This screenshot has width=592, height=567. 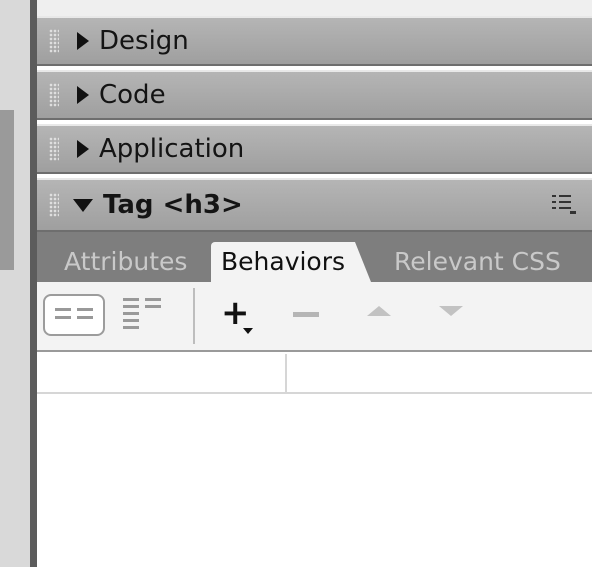 What do you see at coordinates (451, 311) in the screenshot?
I see `move-event-down-button` at bounding box center [451, 311].